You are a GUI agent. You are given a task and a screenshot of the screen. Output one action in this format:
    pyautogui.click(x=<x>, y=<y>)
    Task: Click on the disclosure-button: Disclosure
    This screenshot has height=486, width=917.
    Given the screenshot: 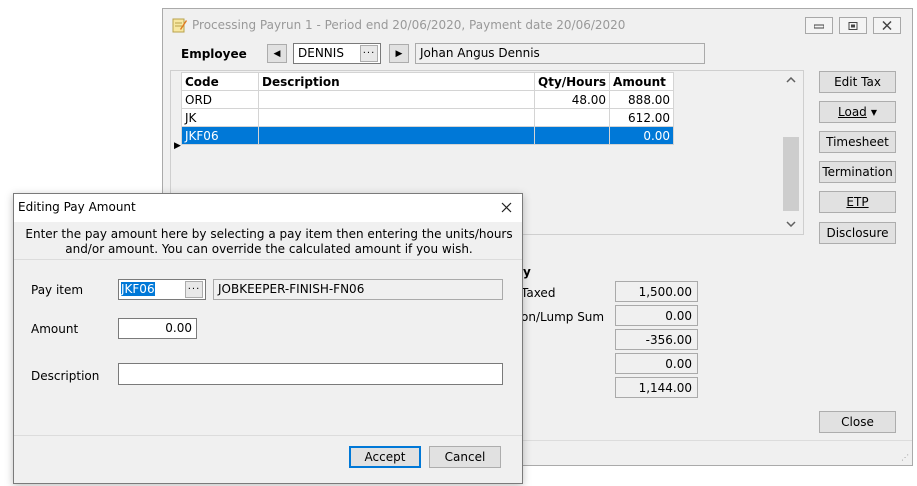 What is the action you would take?
    pyautogui.click(x=857, y=233)
    